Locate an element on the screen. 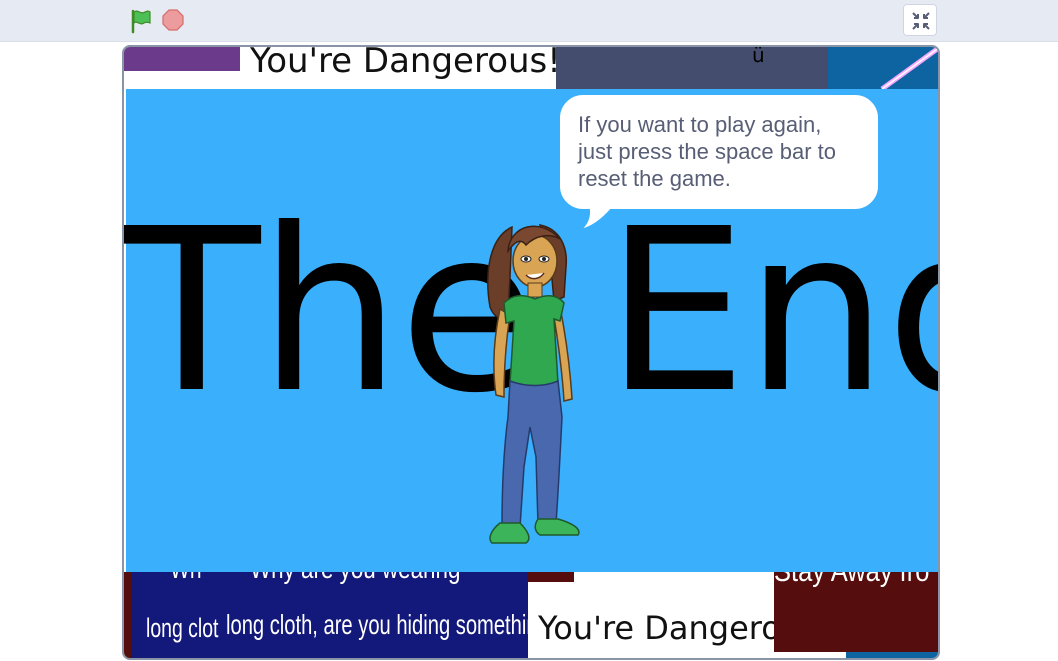 The height and width of the screenshot is (661, 1058). exit-fullscreen-button is located at coordinates (920, 20).